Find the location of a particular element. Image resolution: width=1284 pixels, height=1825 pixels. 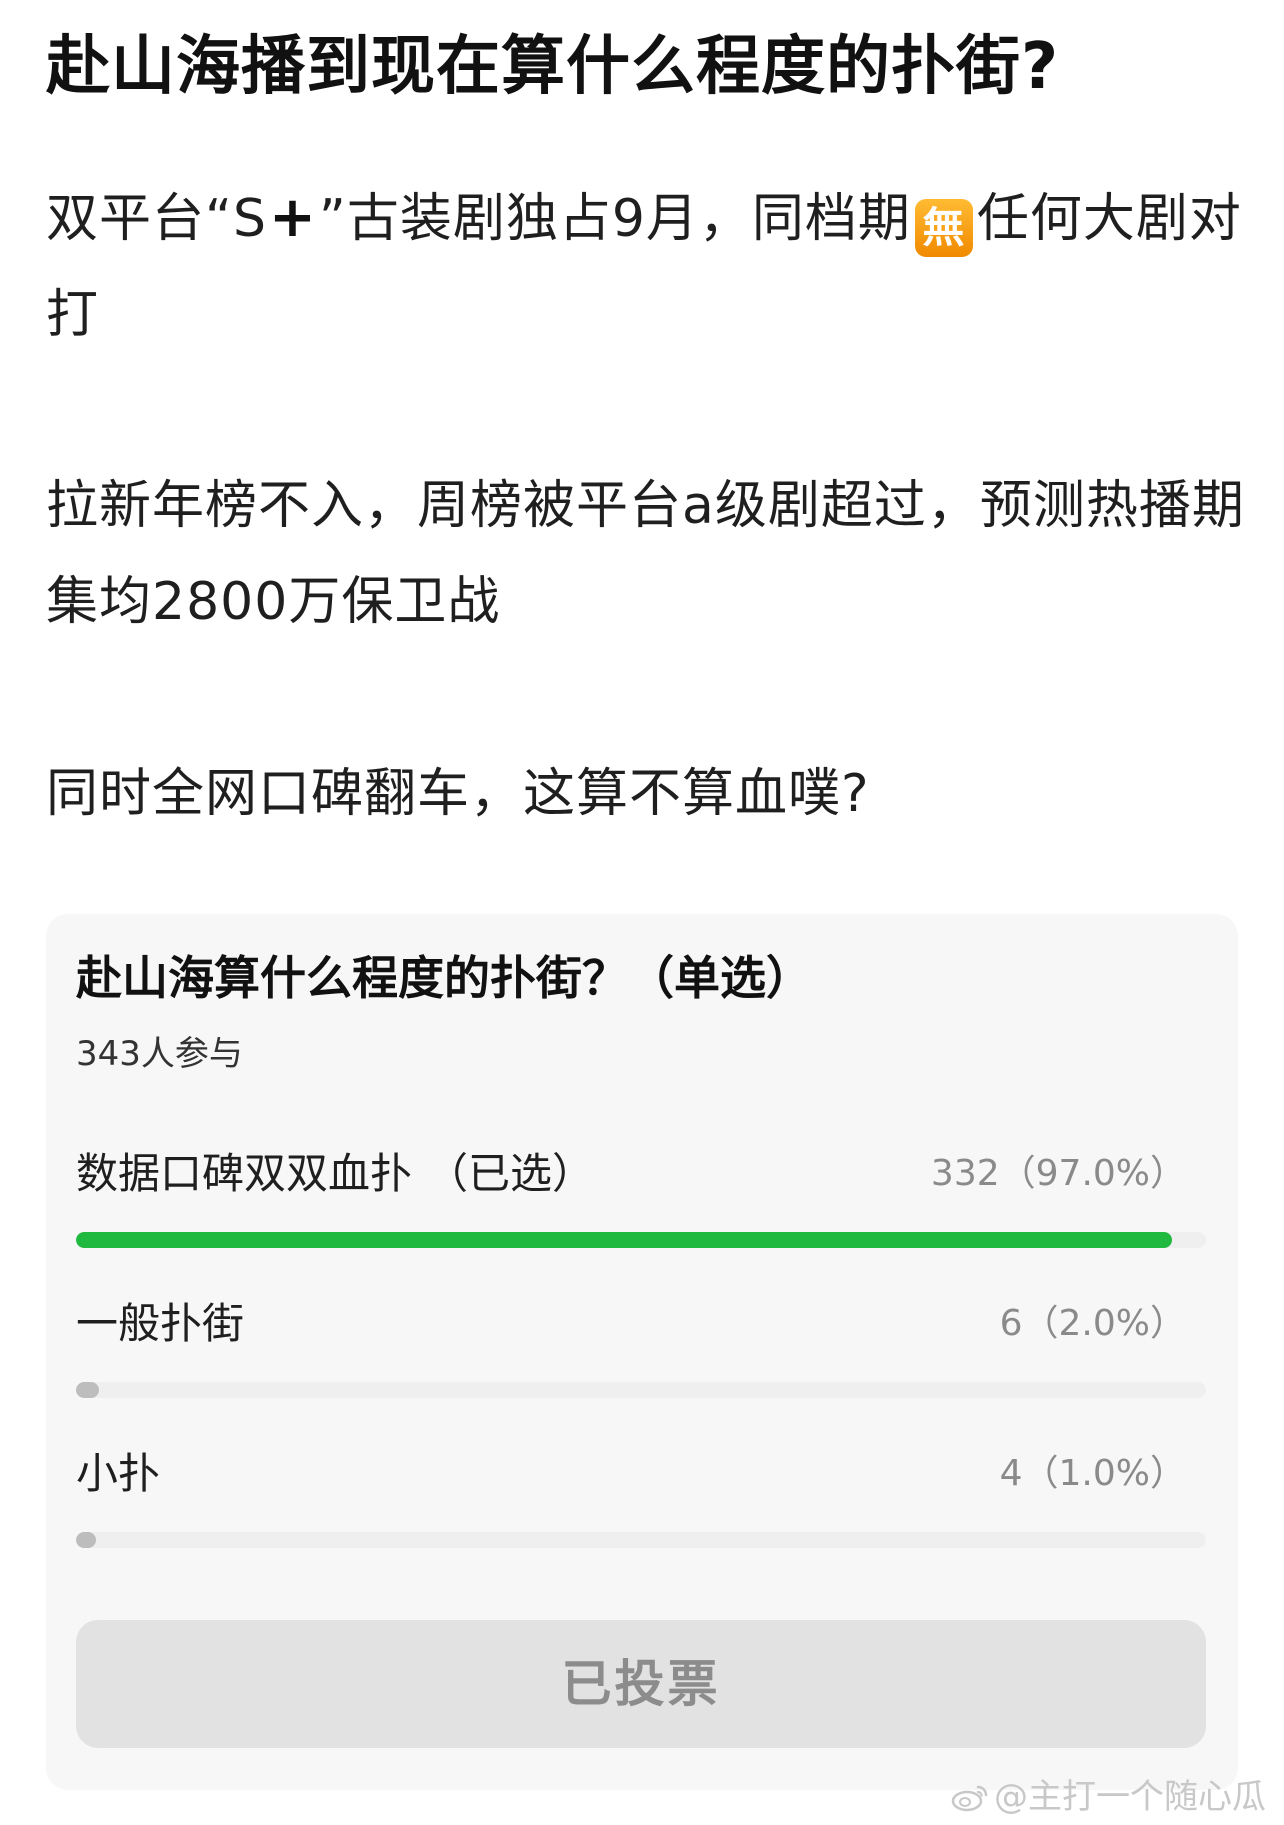

poll-option-text: 数据口碑双双血扑 is located at coordinates (244, 1173).